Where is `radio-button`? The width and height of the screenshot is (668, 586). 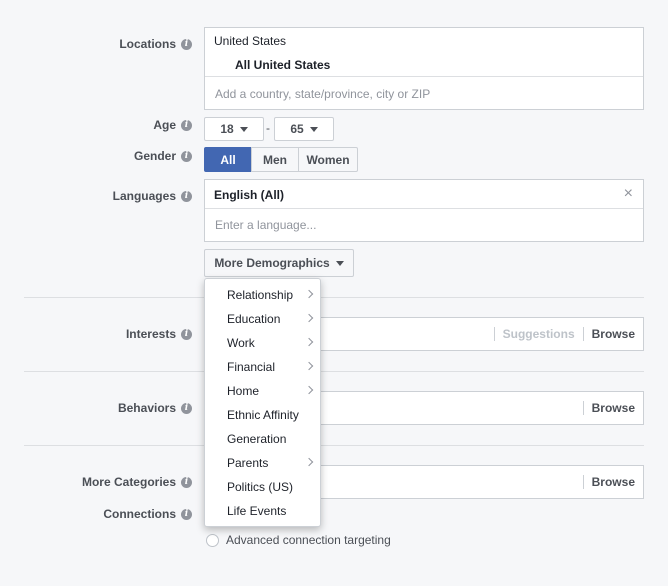 radio-button is located at coordinates (212, 540).